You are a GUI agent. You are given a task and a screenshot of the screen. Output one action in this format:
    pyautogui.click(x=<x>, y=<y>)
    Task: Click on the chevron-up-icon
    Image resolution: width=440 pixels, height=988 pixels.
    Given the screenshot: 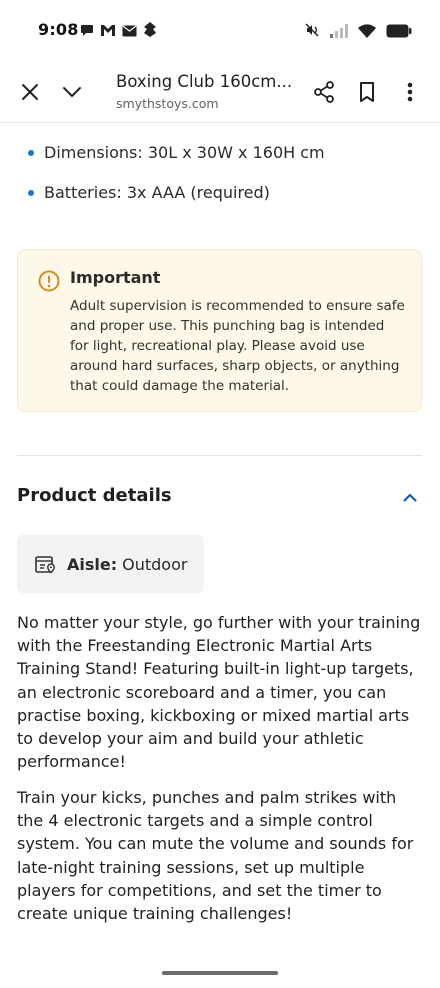 What is the action you would take?
    pyautogui.click(x=410, y=497)
    